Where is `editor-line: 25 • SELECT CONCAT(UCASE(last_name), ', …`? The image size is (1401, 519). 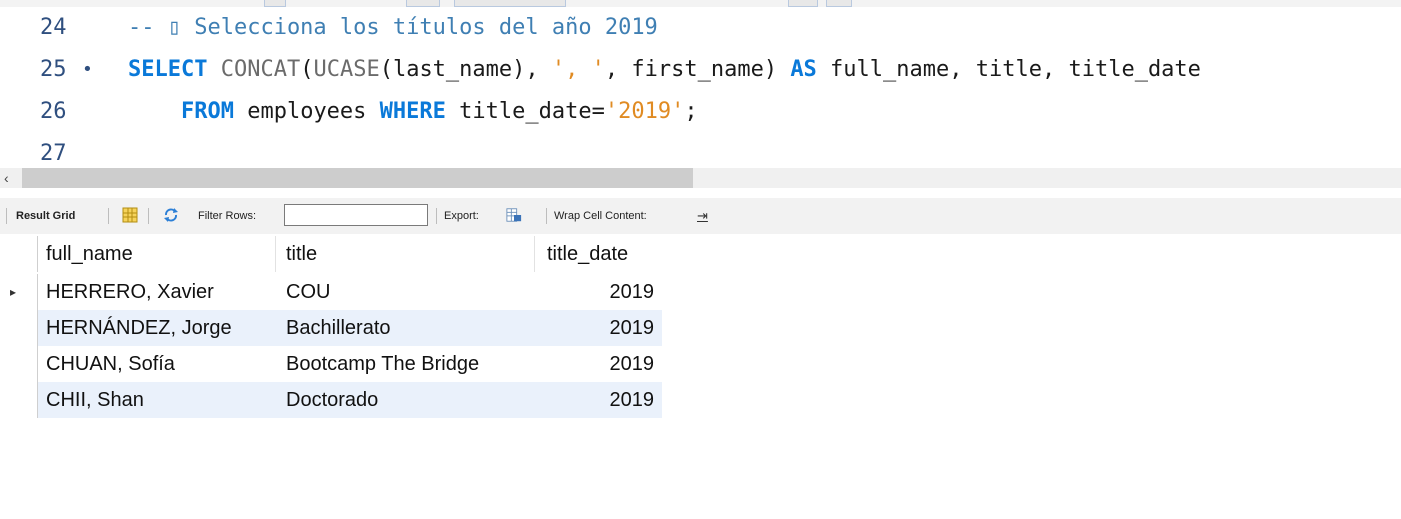
editor-line: 25 • SELECT CONCAT(UCASE(last_name), ', … is located at coordinates (700, 70).